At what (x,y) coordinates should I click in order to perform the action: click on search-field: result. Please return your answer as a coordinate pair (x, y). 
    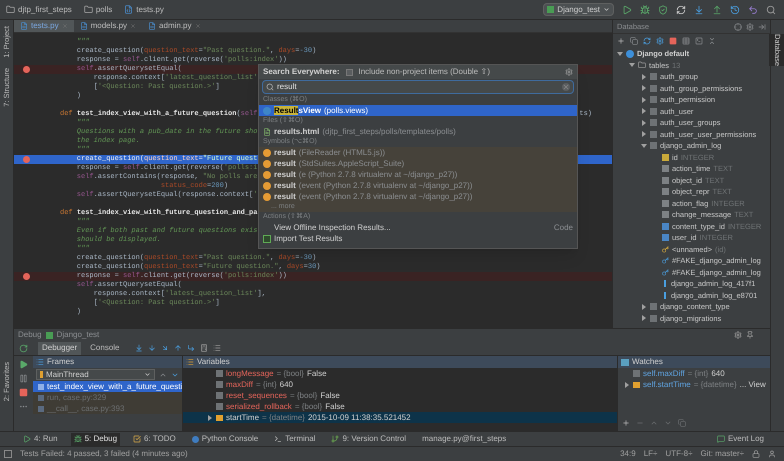
    Looking at the image, I should click on (418, 87).